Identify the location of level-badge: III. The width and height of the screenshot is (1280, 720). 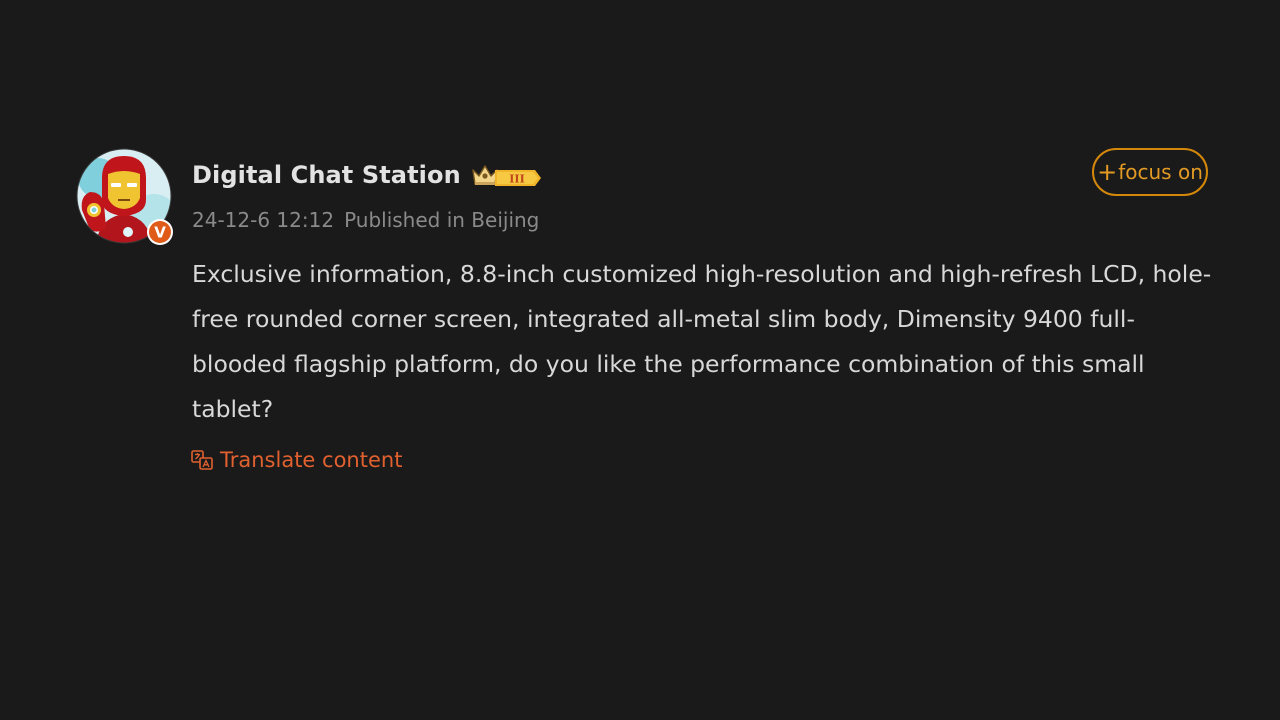
(516, 179).